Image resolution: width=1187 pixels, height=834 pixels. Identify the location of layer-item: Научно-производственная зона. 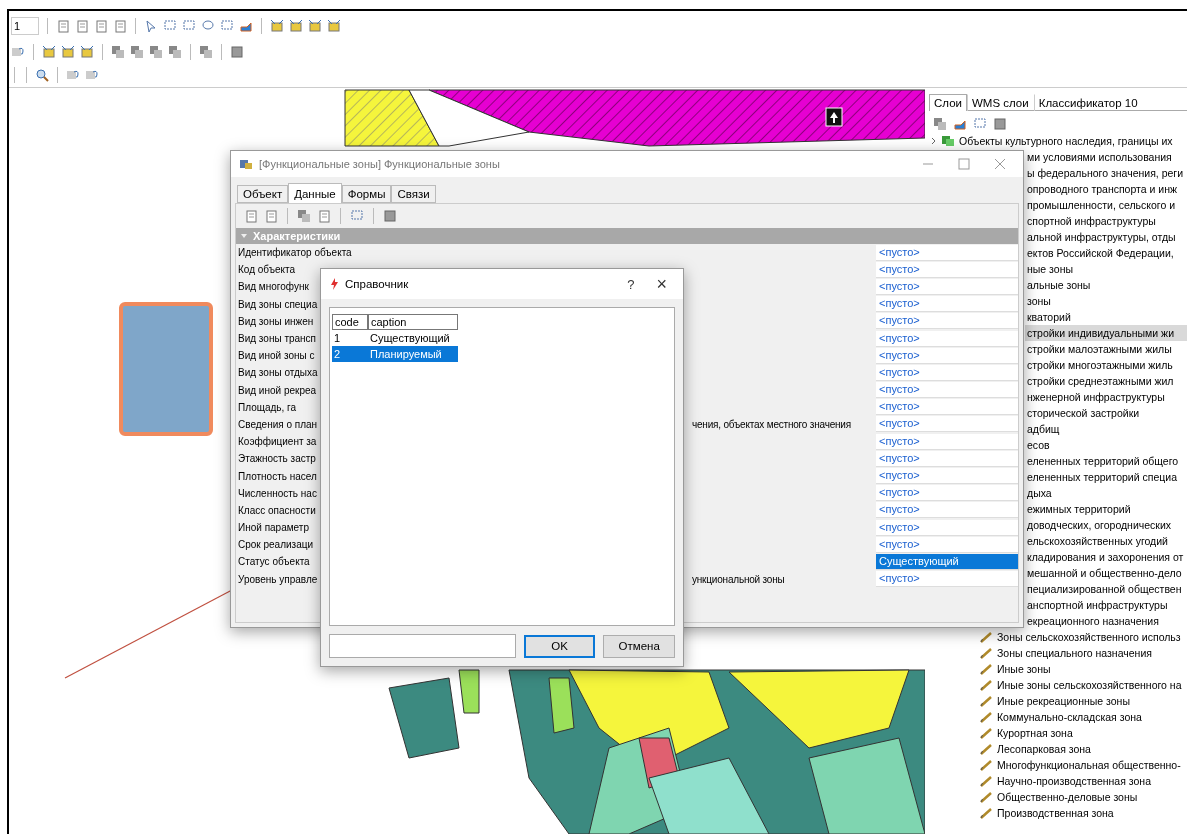
(1082, 781).